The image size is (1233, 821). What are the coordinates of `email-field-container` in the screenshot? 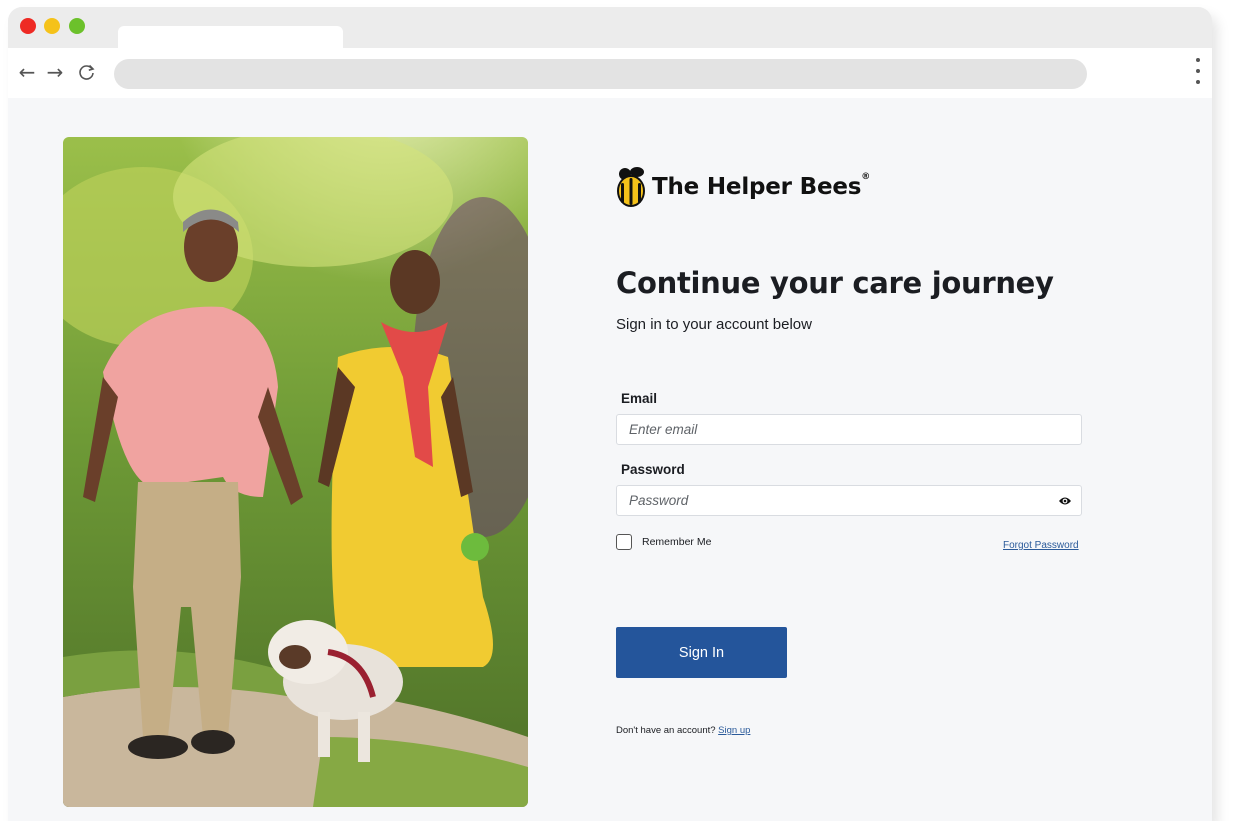 It's located at (849, 429).